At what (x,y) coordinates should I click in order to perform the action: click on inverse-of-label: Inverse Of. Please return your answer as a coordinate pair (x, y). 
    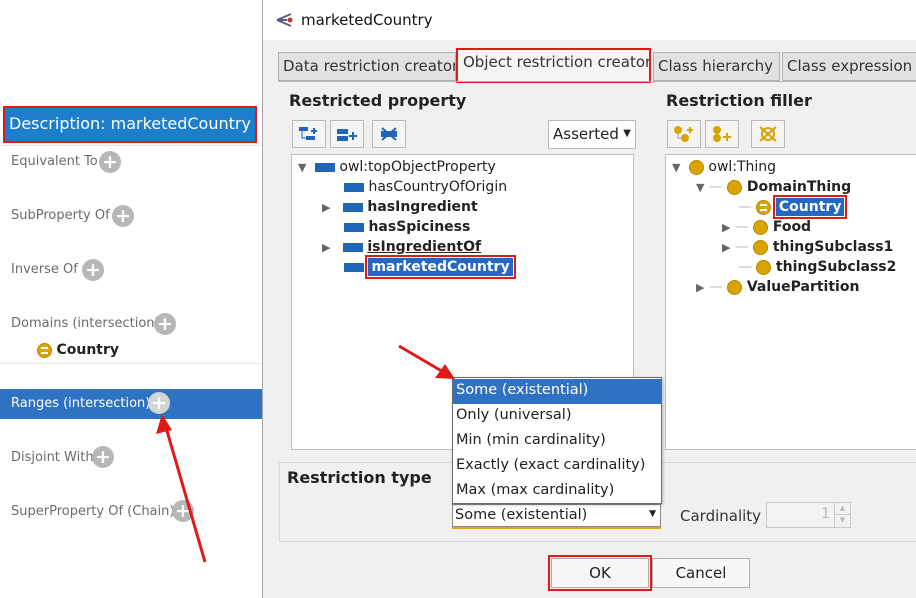
    Looking at the image, I should click on (44, 269).